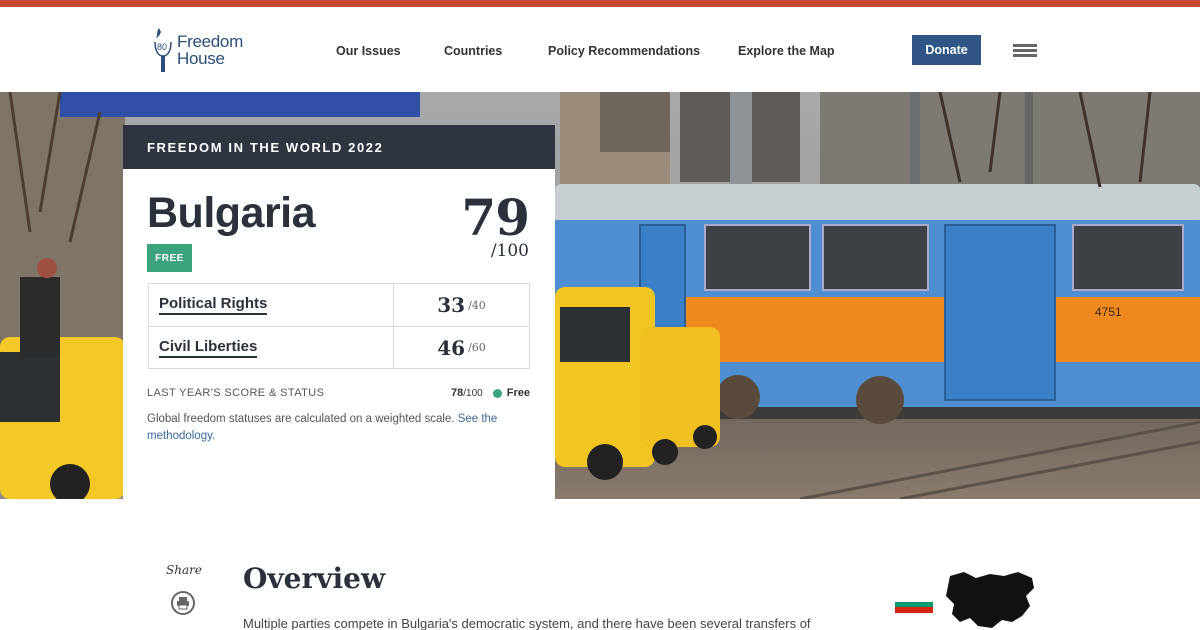  What do you see at coordinates (213, 305) in the screenshot?
I see `political-rights-link: Political Rights` at bounding box center [213, 305].